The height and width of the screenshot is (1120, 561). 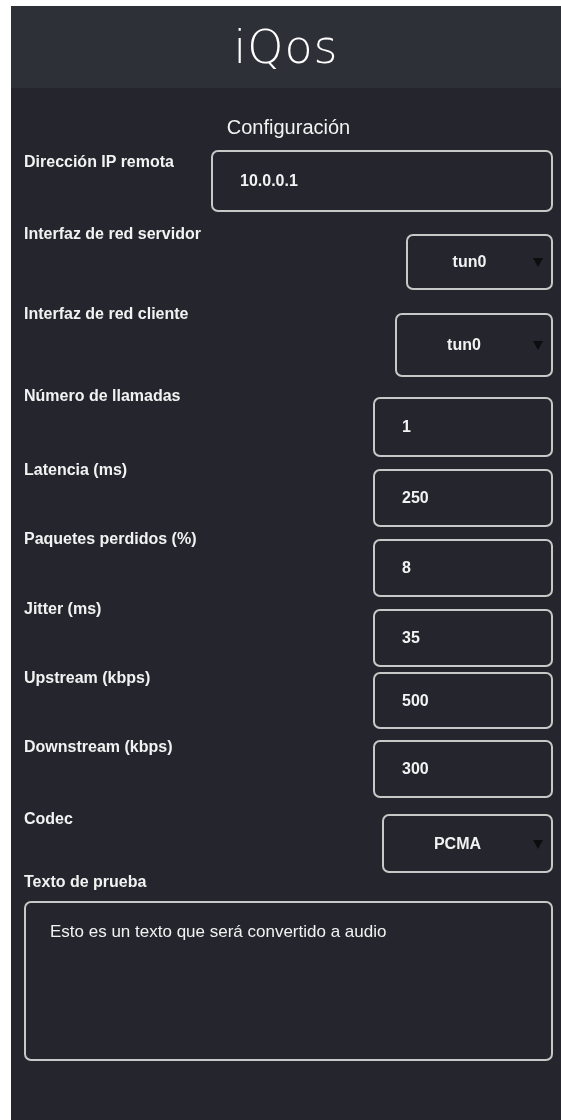 I want to click on input-field: 500, so click(x=463, y=700).